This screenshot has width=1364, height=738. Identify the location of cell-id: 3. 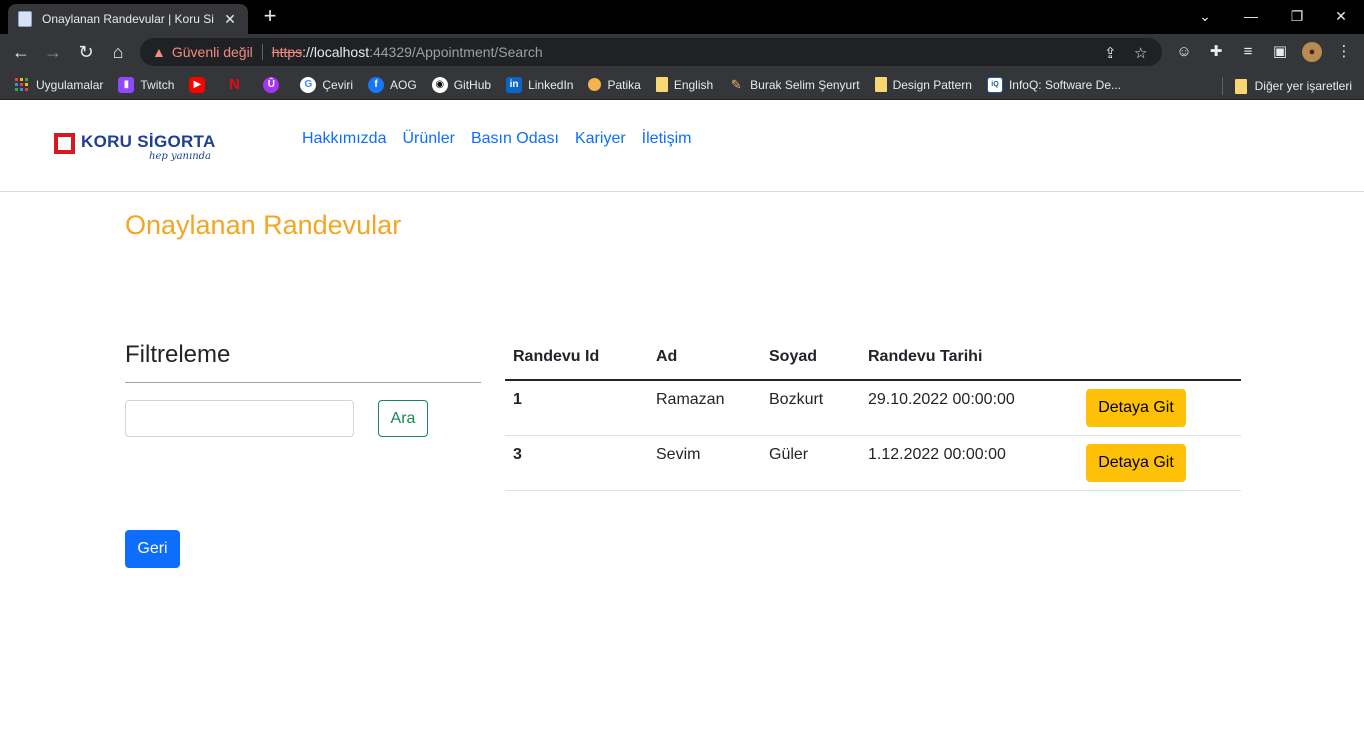
(576, 463).